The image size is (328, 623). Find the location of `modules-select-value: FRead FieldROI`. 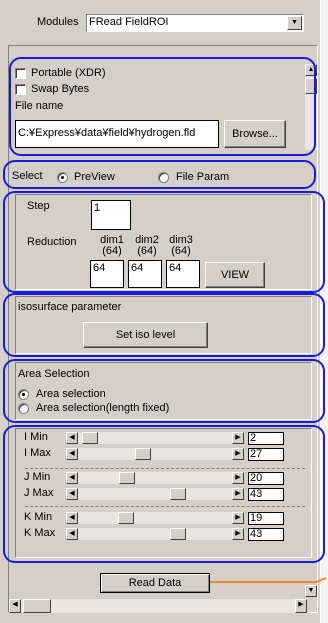

modules-select-value: FRead FieldROI is located at coordinates (129, 22).